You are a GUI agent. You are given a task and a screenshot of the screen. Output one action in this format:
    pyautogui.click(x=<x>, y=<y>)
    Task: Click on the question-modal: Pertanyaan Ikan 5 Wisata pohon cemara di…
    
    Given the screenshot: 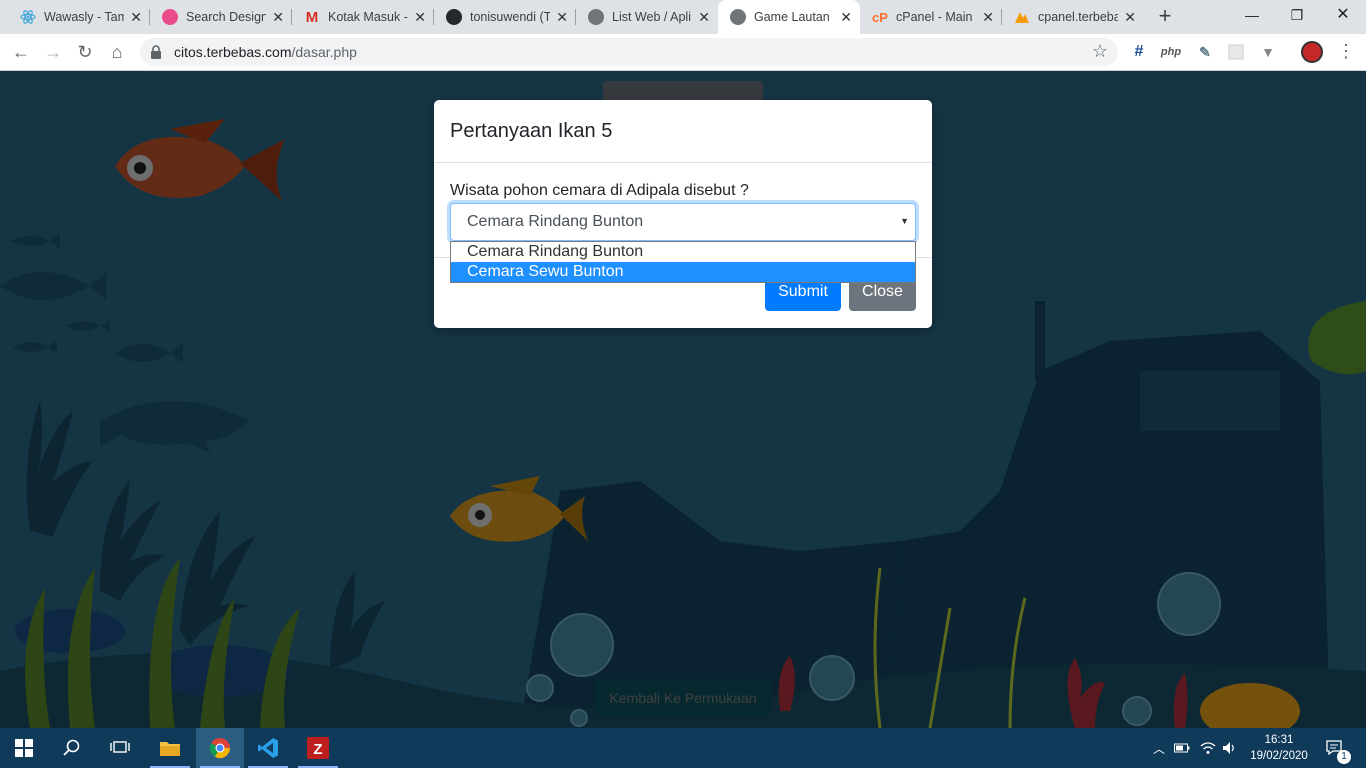 What is the action you would take?
    pyautogui.click(x=683, y=214)
    